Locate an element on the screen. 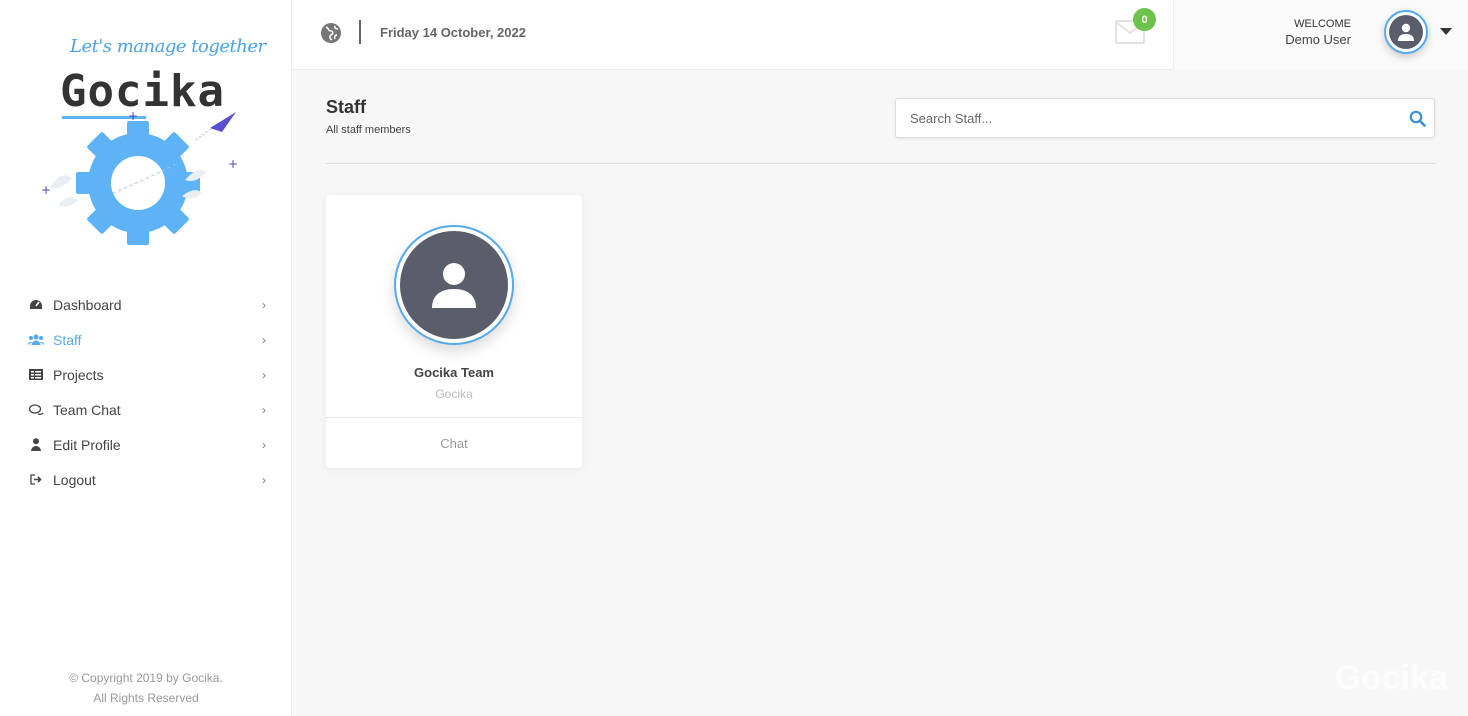 The image size is (1468, 716). watermark: Gocika is located at coordinates (1391, 678).